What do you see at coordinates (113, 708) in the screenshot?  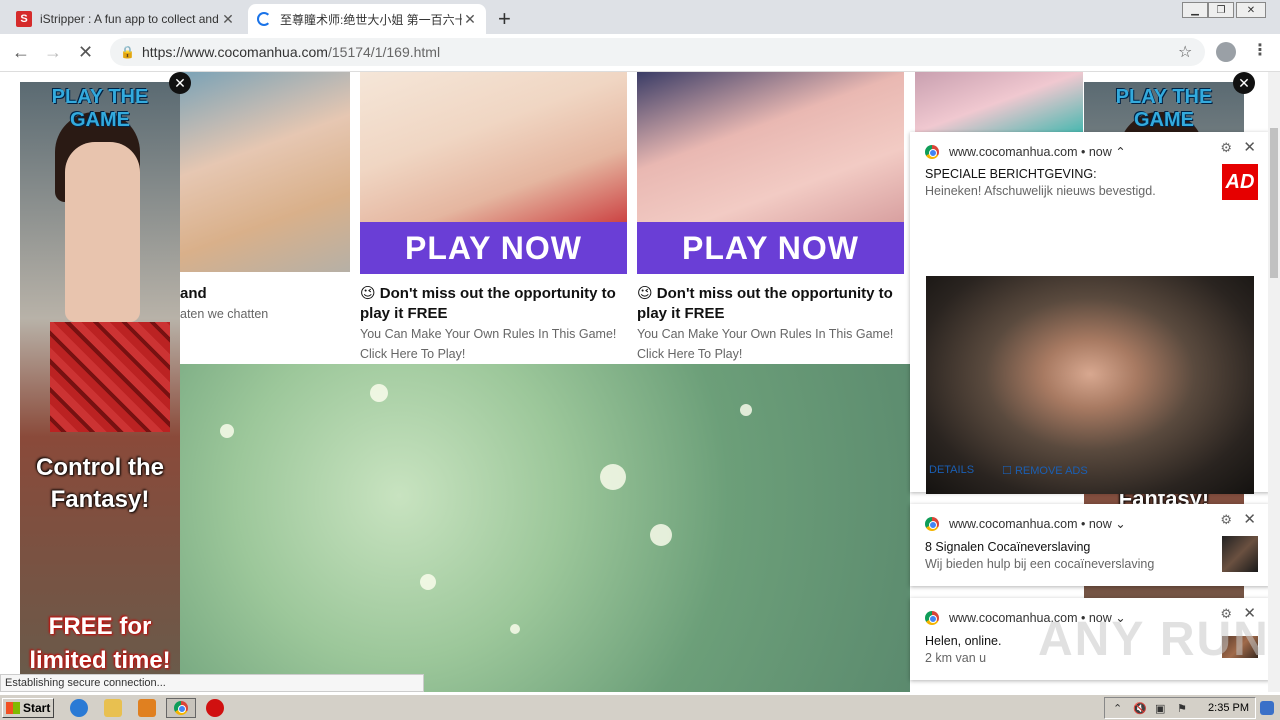 I see `folder-icon` at bounding box center [113, 708].